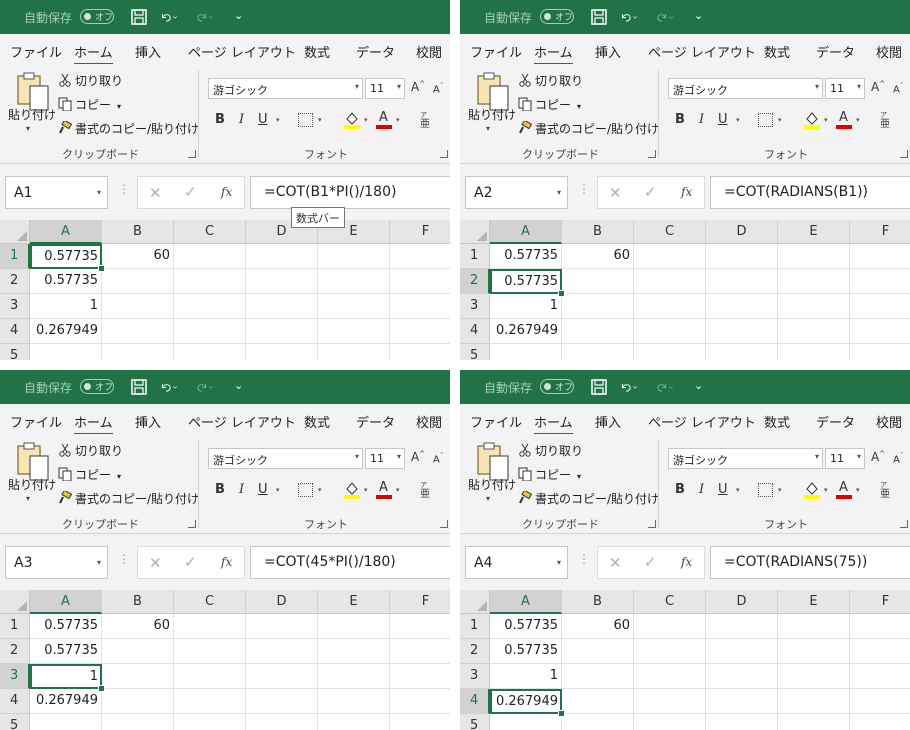  What do you see at coordinates (608, 421) in the screenshot?
I see `tab-insert: 挿入` at bounding box center [608, 421].